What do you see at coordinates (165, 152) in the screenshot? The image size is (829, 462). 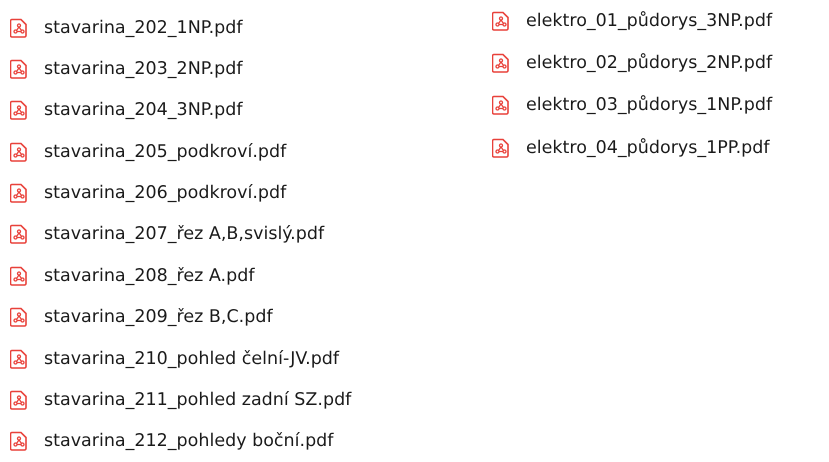 I see `file-name: stavarina_205_podkroví.pdf` at bounding box center [165, 152].